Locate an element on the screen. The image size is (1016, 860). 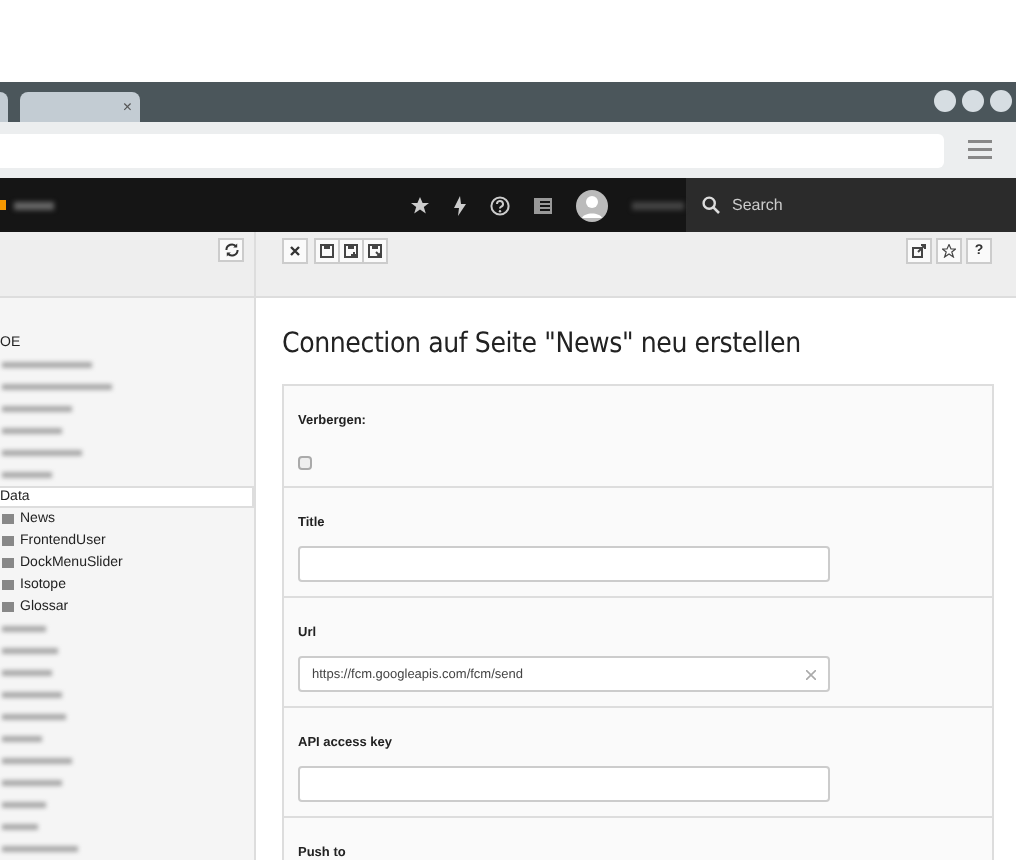
browser-tab is located at coordinates (4, 107).